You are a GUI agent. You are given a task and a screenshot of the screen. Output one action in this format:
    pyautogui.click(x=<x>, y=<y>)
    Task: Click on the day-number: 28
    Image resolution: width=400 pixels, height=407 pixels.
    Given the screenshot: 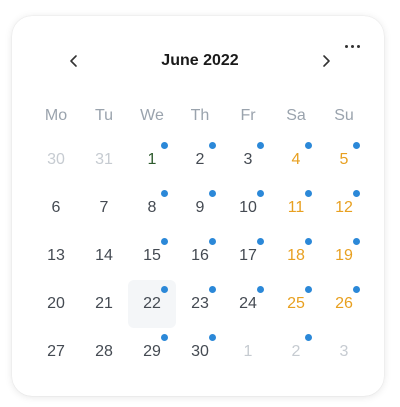 What is the action you would take?
    pyautogui.click(x=104, y=351)
    